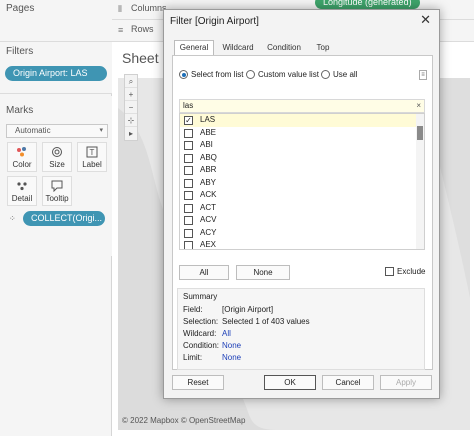 The image size is (474, 436). What do you see at coordinates (131, 81) in the screenshot?
I see `map-search-icon: ⌕` at bounding box center [131, 81].